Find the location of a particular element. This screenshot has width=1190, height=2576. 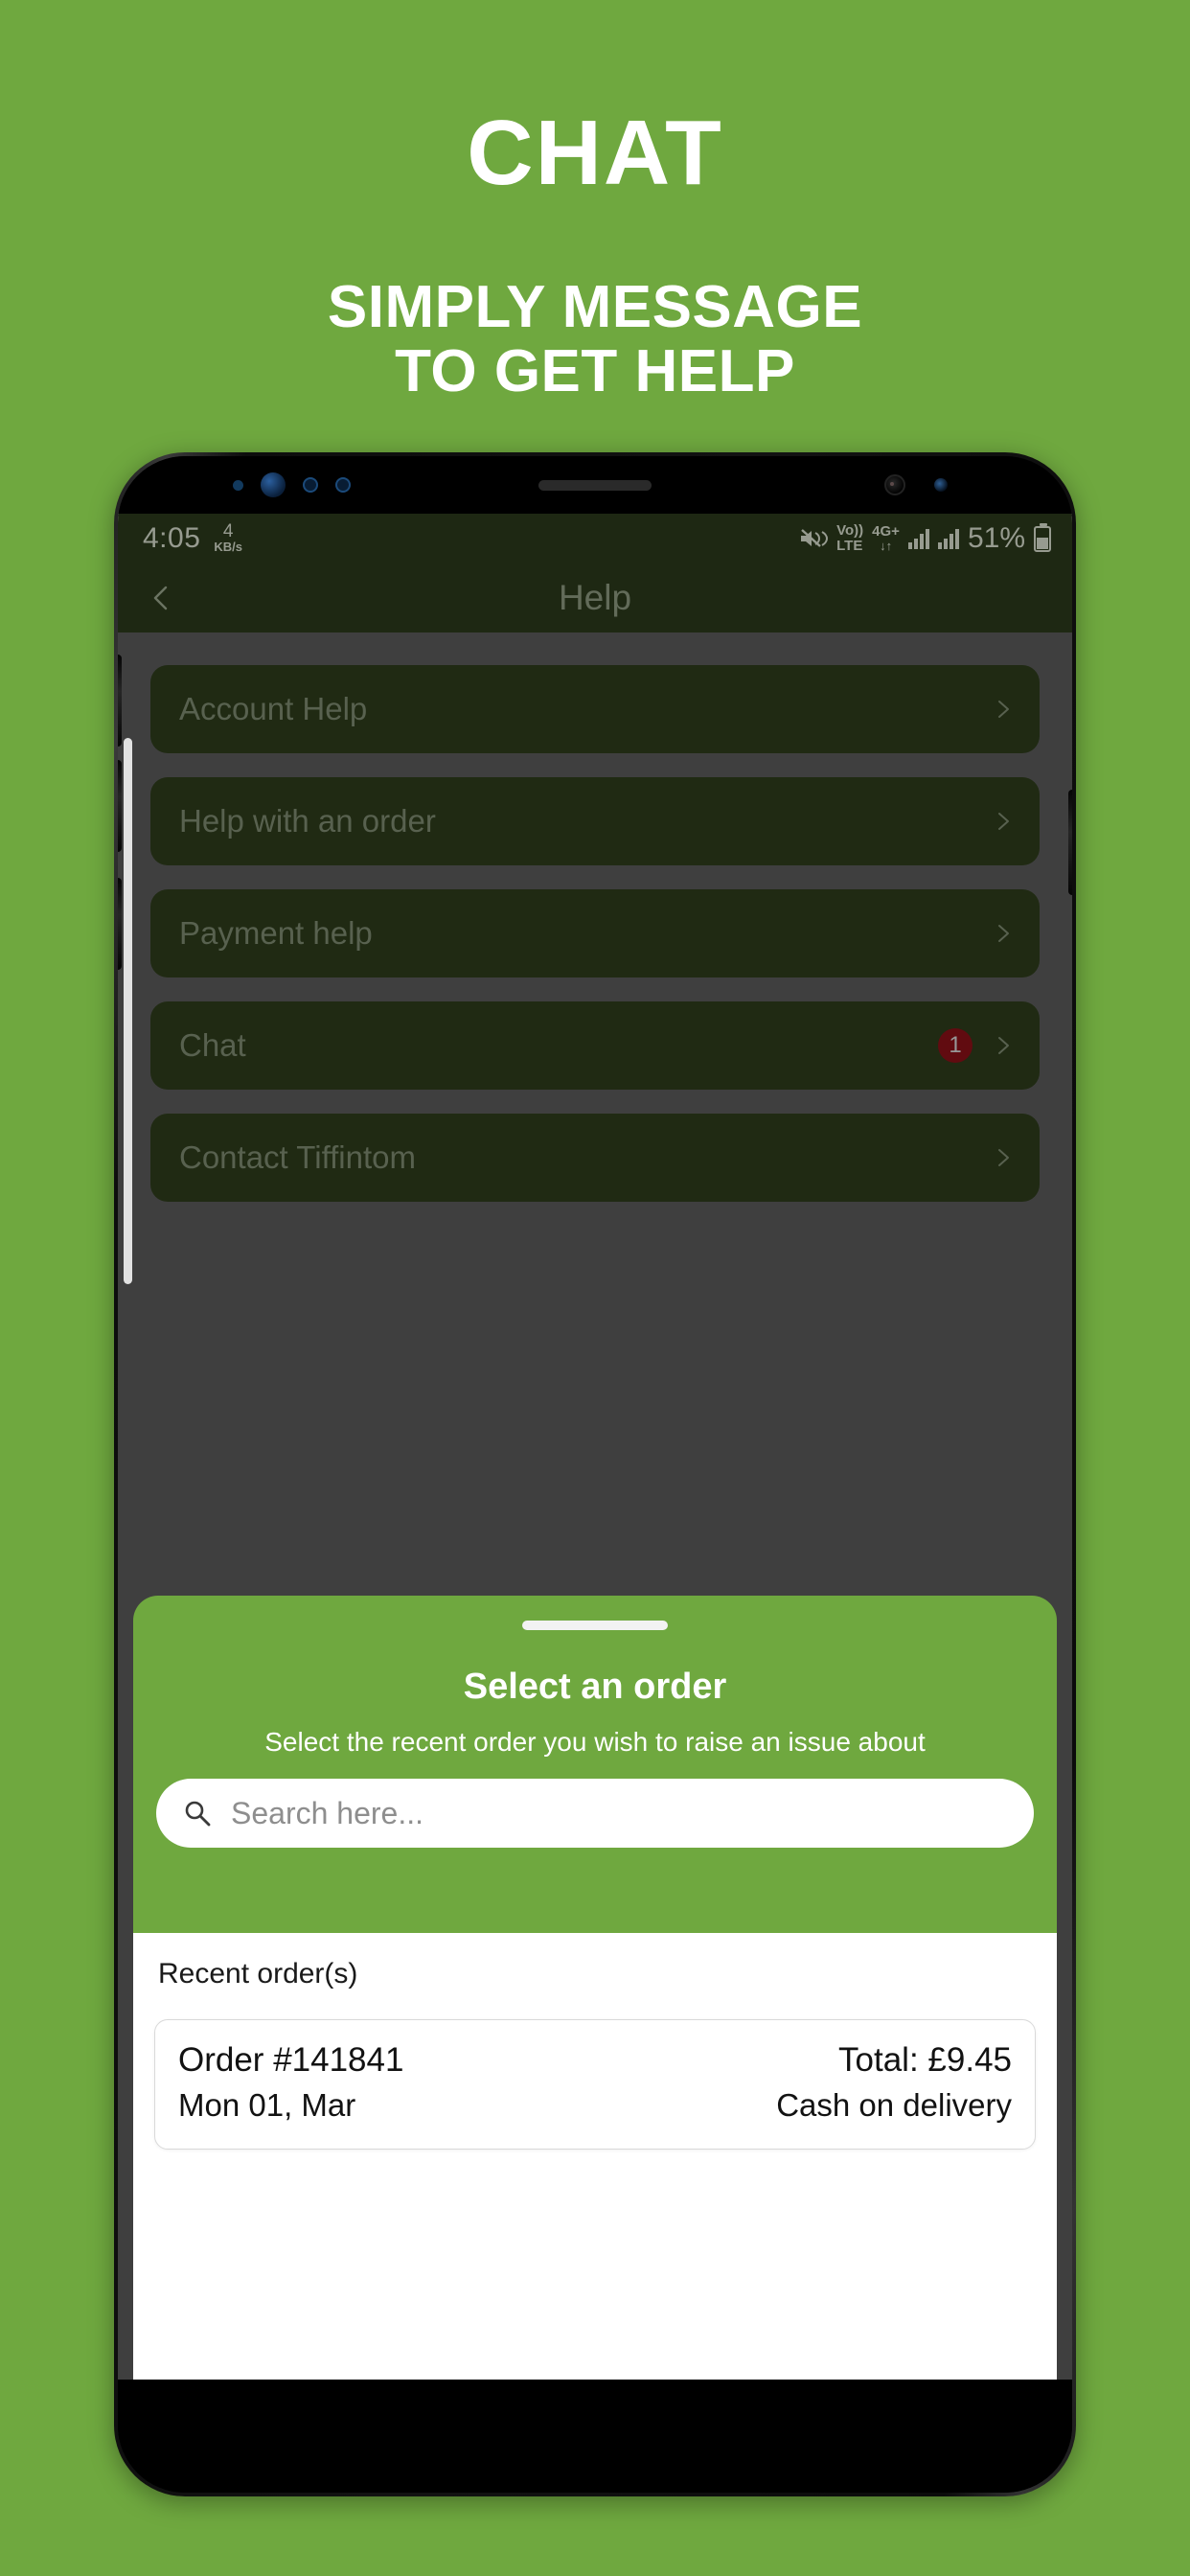

phone-top-bezel is located at coordinates (595, 485).